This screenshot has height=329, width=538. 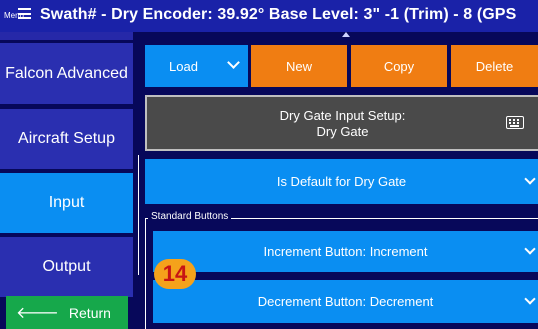 What do you see at coordinates (24, 13) in the screenshot?
I see `hamburger-menu-icon` at bounding box center [24, 13].